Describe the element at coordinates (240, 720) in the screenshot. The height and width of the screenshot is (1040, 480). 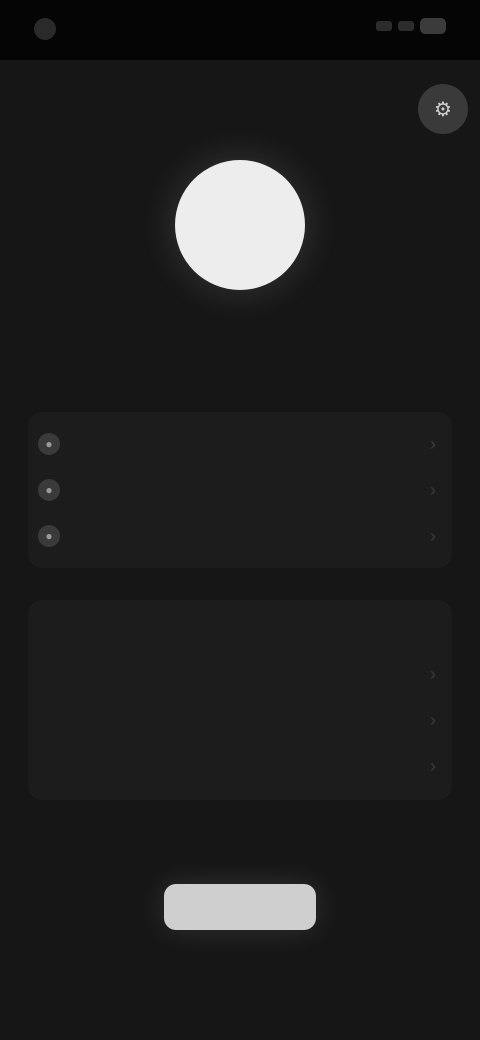
I see `menu-item-5: ›` at that location.